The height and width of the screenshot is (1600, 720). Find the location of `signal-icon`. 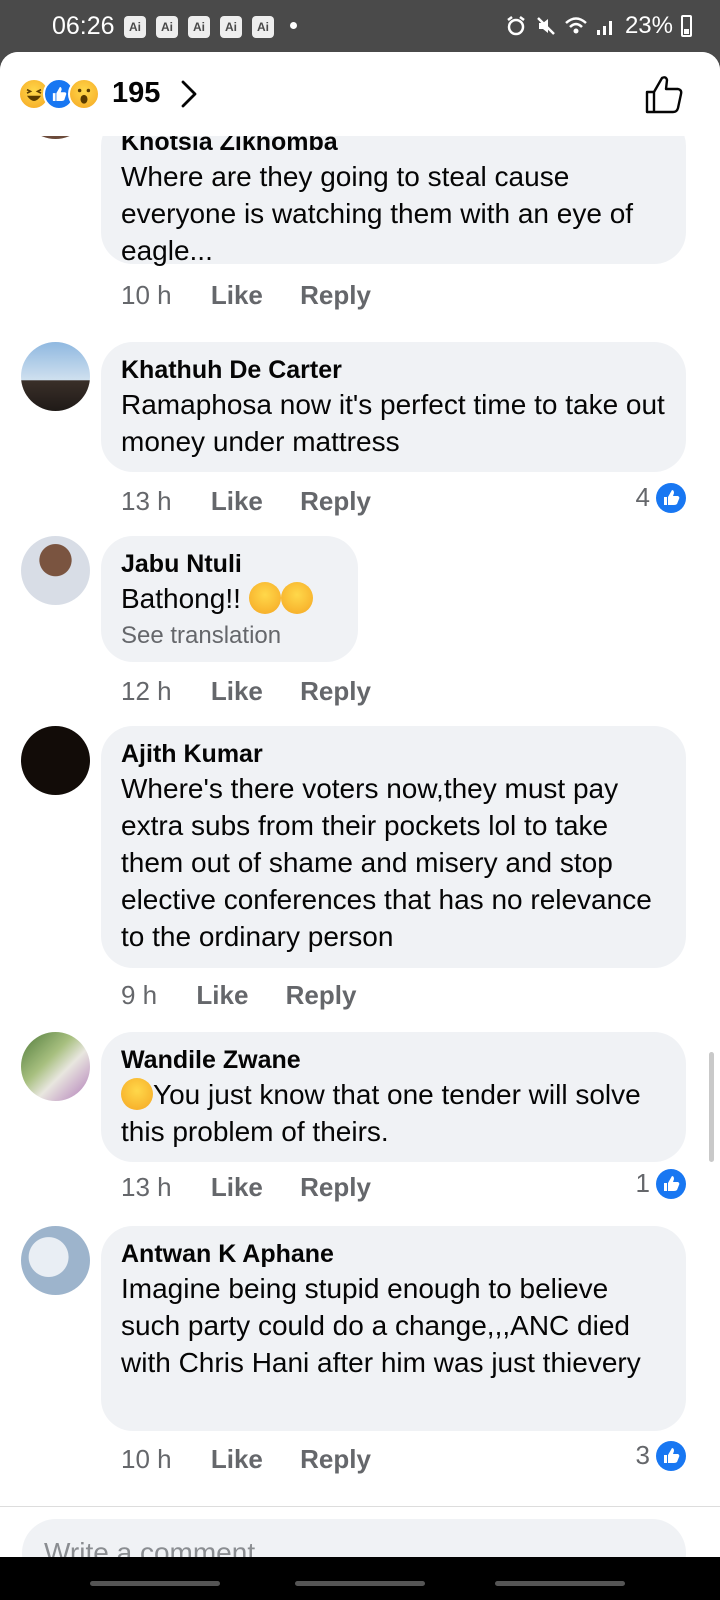

signal-icon is located at coordinates (604, 28).